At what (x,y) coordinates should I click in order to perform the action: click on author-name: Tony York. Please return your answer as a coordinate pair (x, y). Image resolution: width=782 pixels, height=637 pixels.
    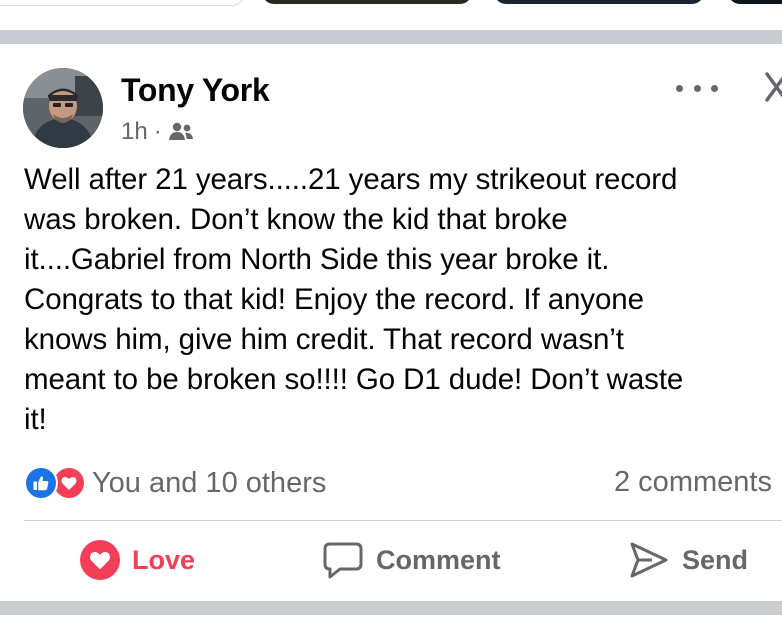
    Looking at the image, I should click on (195, 90).